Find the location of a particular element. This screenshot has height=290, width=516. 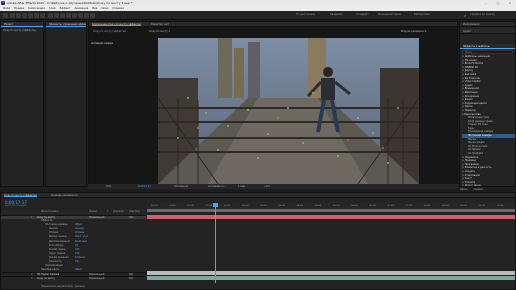

type-tool-icon is located at coordinates (62, 15).